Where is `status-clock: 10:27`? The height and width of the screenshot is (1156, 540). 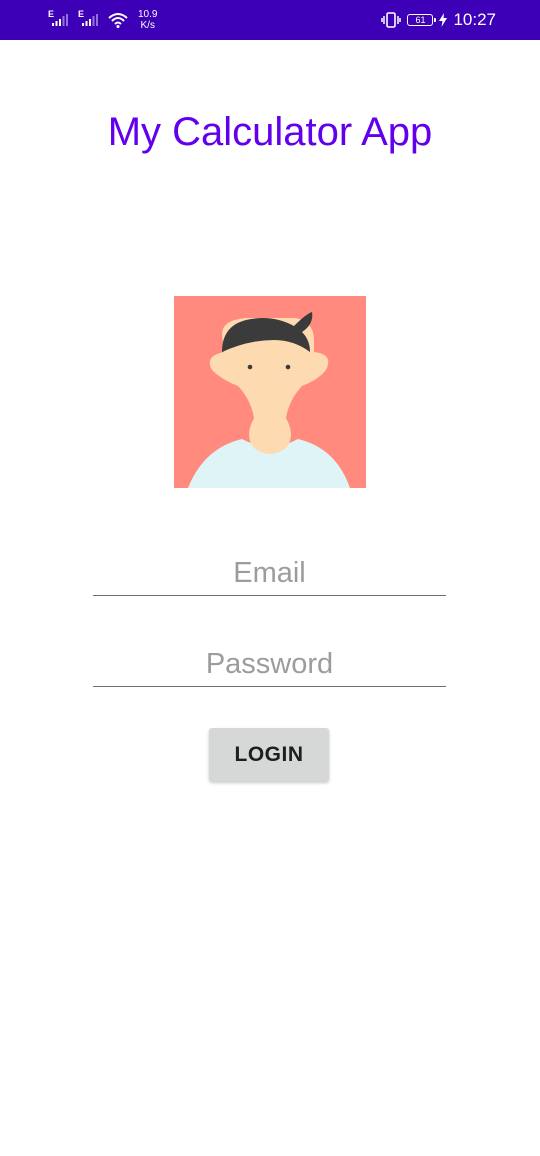 status-clock: 10:27 is located at coordinates (474, 19).